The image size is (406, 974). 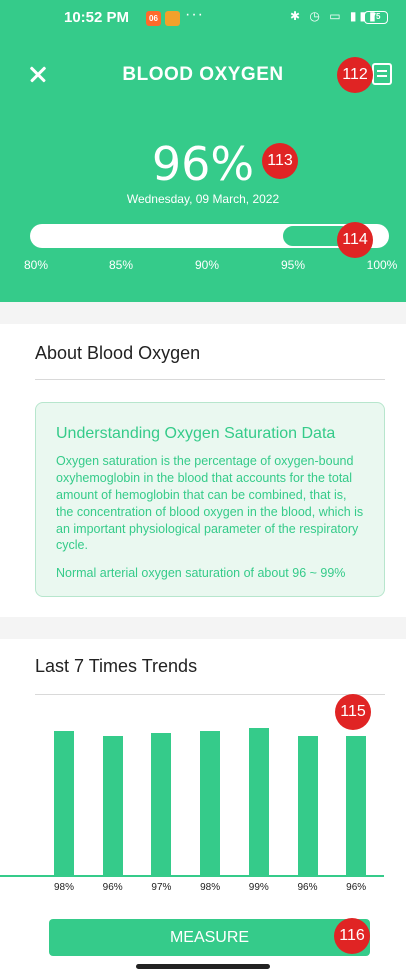 I want to click on status-time: 10:52 PM, so click(x=97, y=17).